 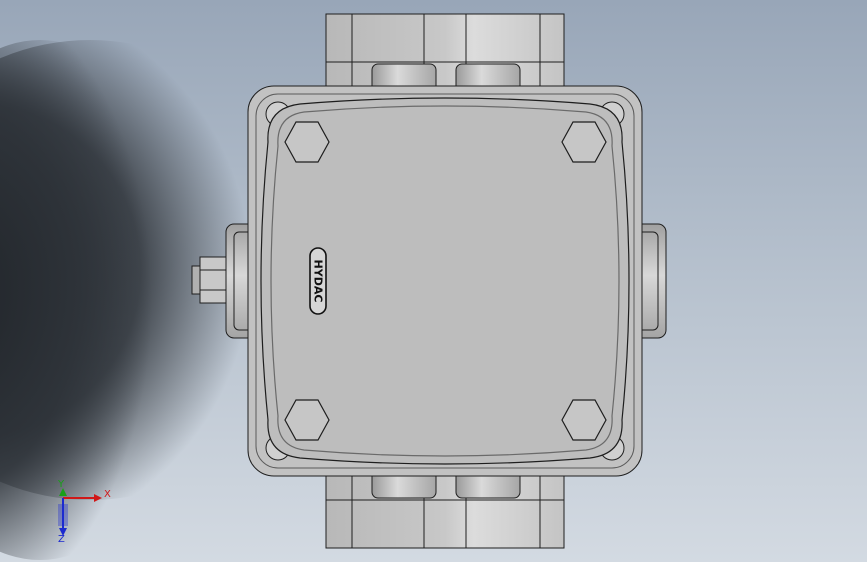 What do you see at coordinates (61, 539) in the screenshot?
I see `z-axis-label: Z` at bounding box center [61, 539].